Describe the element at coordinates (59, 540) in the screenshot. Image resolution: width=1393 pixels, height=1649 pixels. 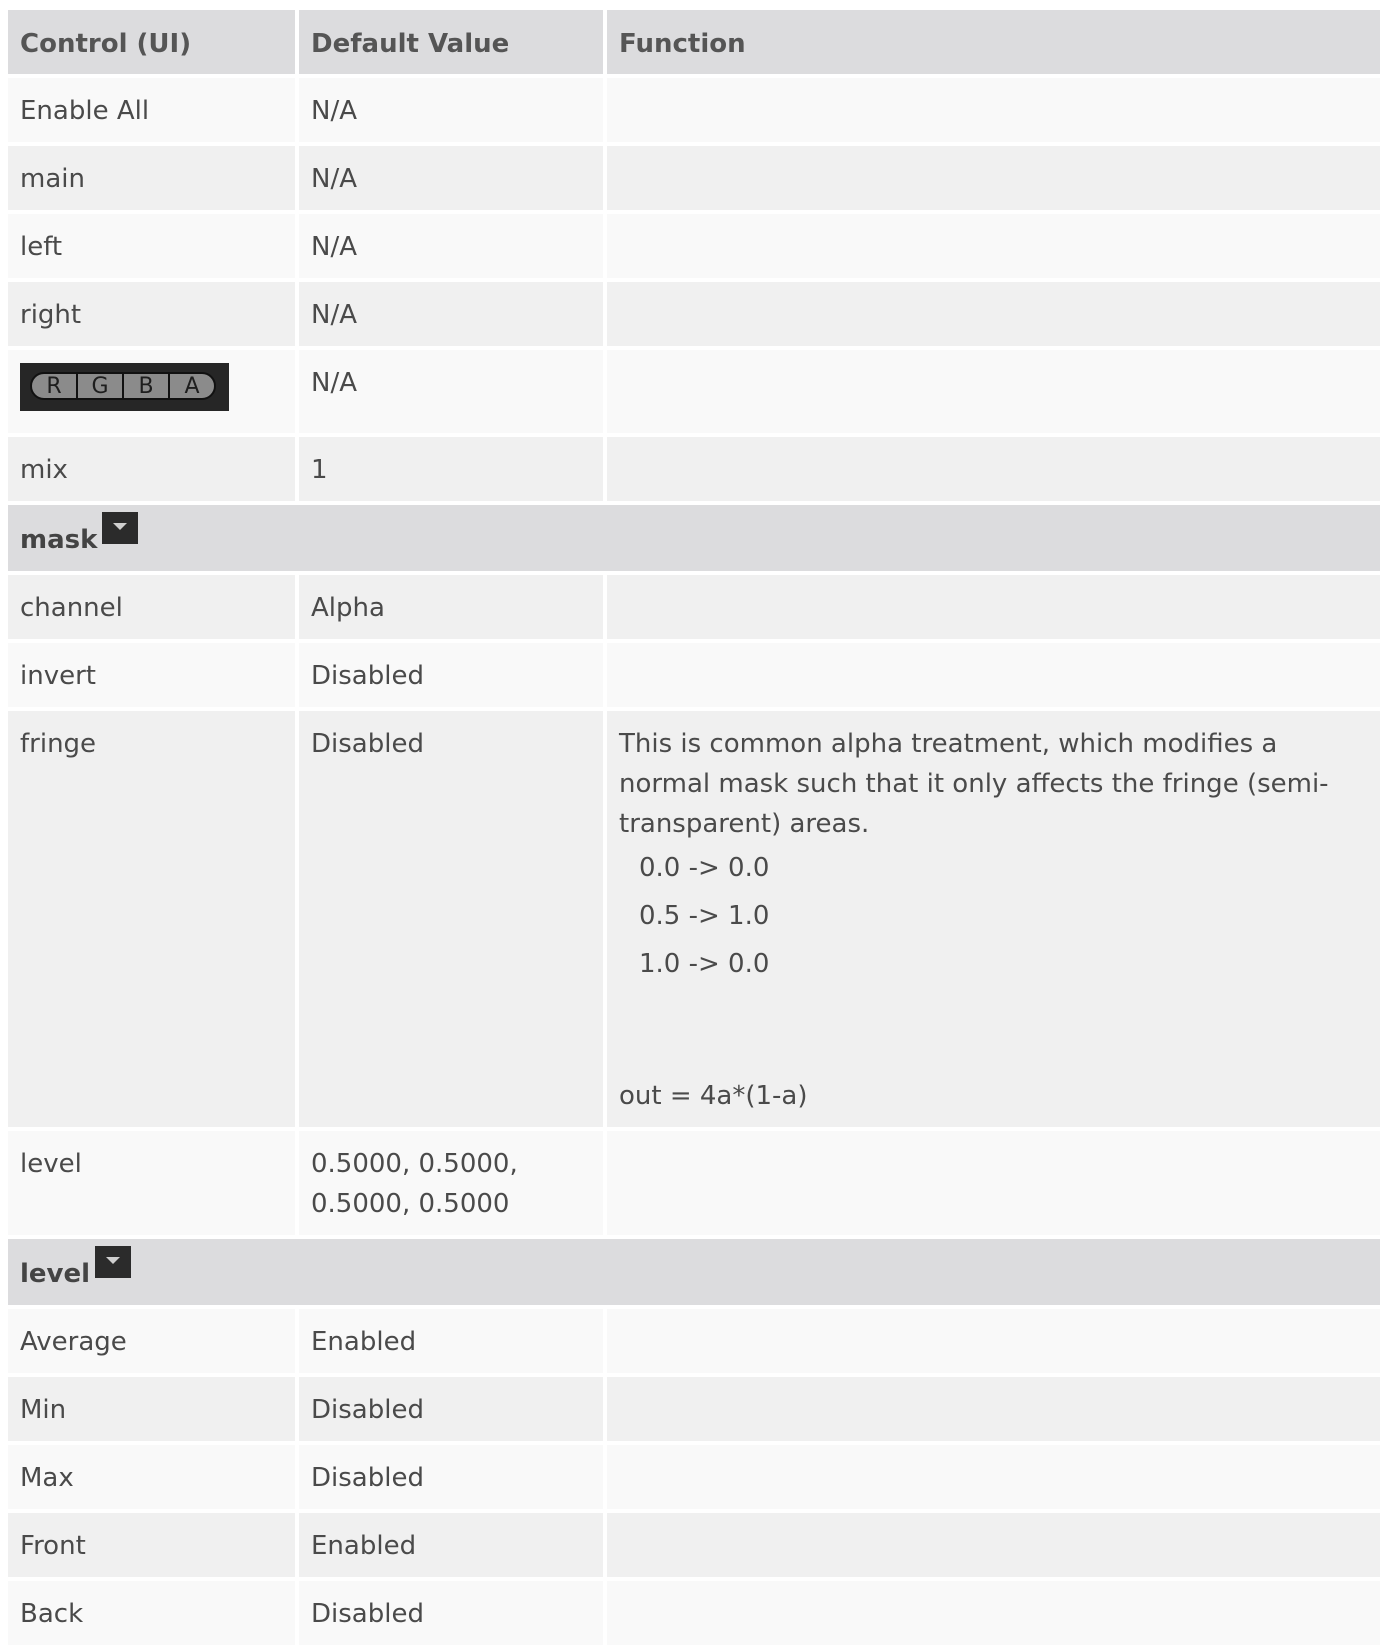
I see `section-title: mask` at that location.